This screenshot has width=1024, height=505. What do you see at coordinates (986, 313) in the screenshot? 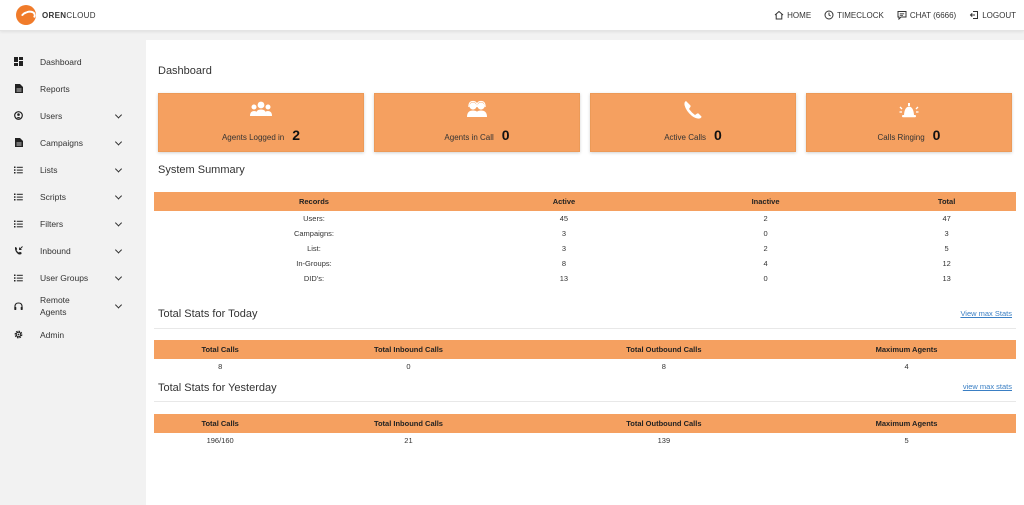
I see `view-max-stats-today-link: View max Stats` at bounding box center [986, 313].